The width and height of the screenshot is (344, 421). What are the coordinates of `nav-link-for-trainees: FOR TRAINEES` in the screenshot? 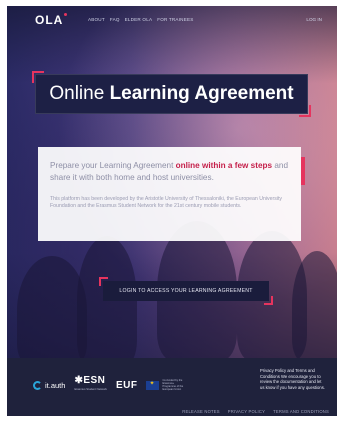 It's located at (175, 19).